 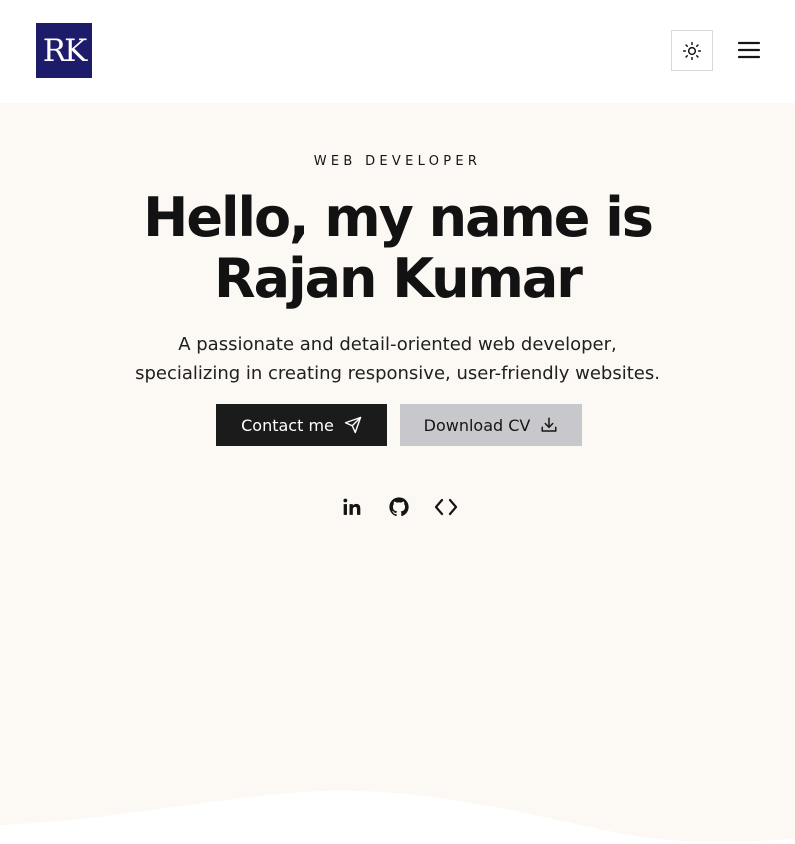 What do you see at coordinates (398, 278) in the screenshot?
I see `hero-title-line-2: Rajan Kumar` at bounding box center [398, 278].